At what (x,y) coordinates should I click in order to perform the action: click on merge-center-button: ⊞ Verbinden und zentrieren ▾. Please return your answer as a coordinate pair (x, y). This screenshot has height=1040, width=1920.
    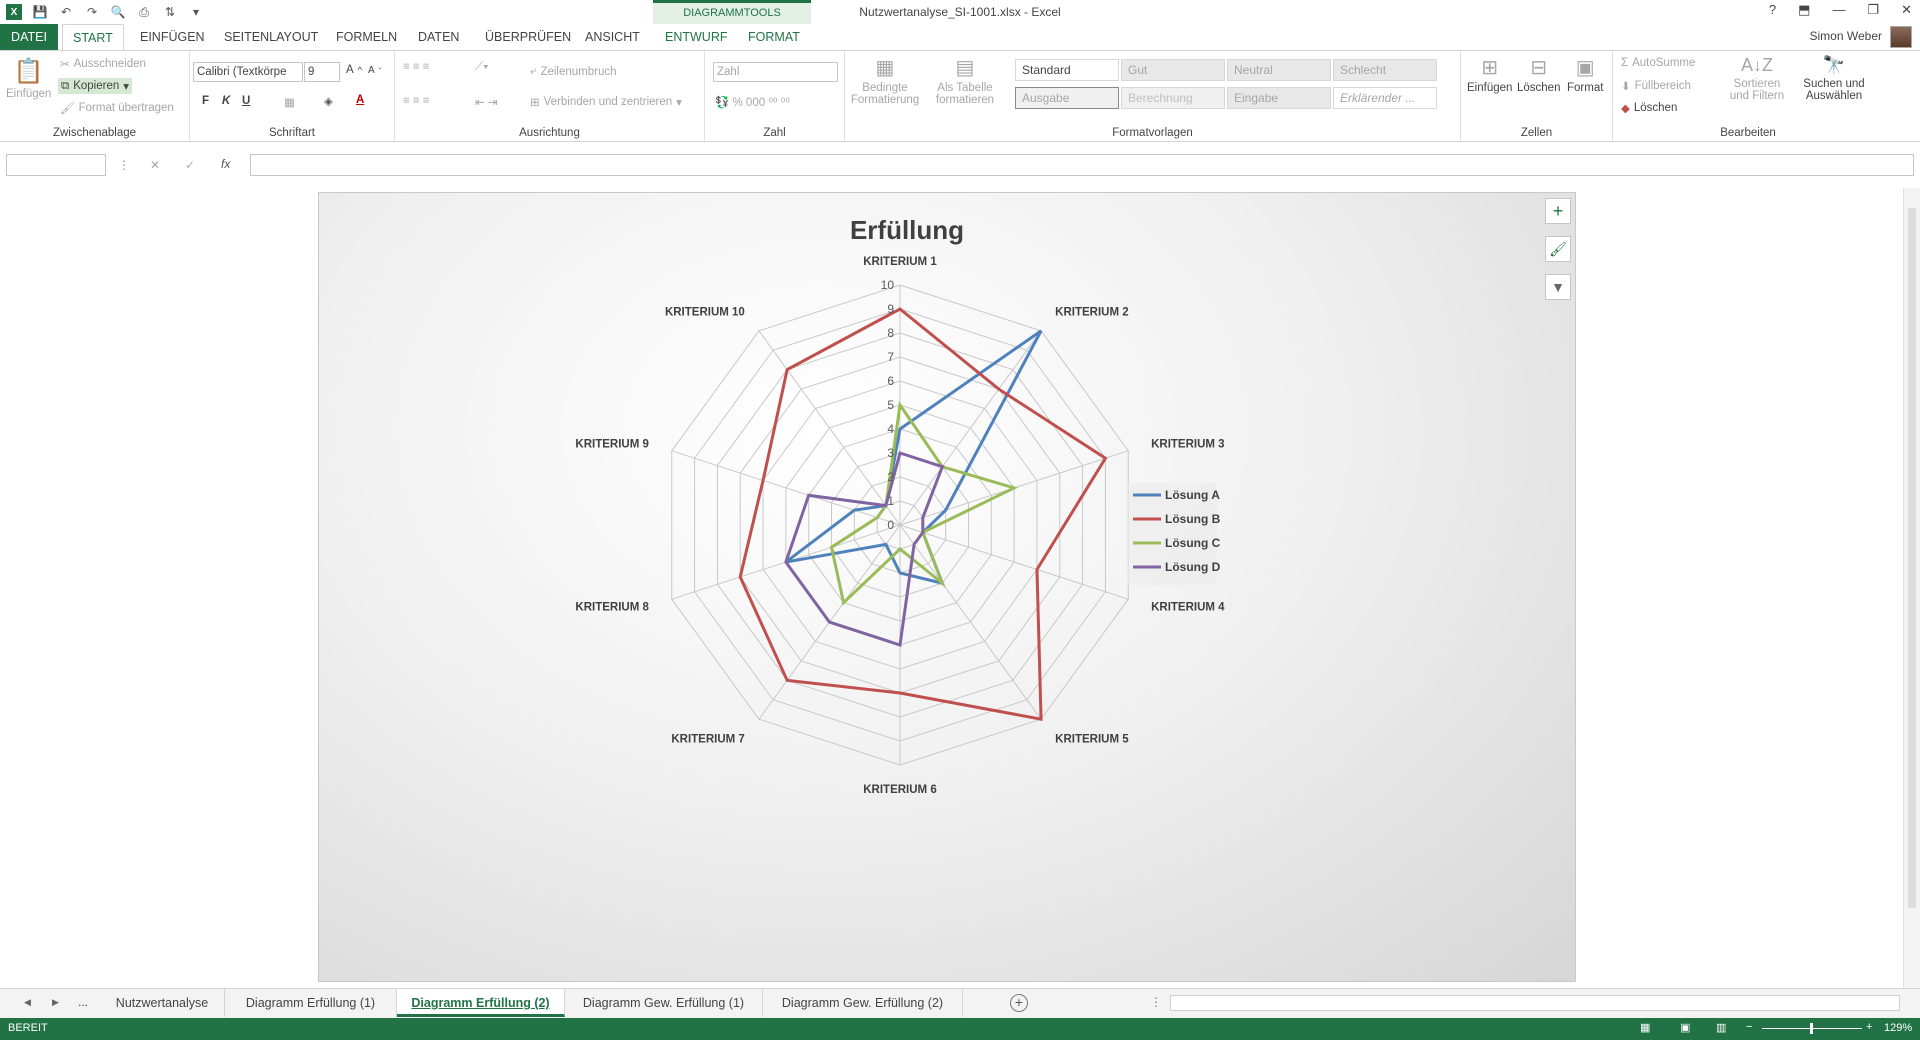
    Looking at the image, I should click on (606, 102).